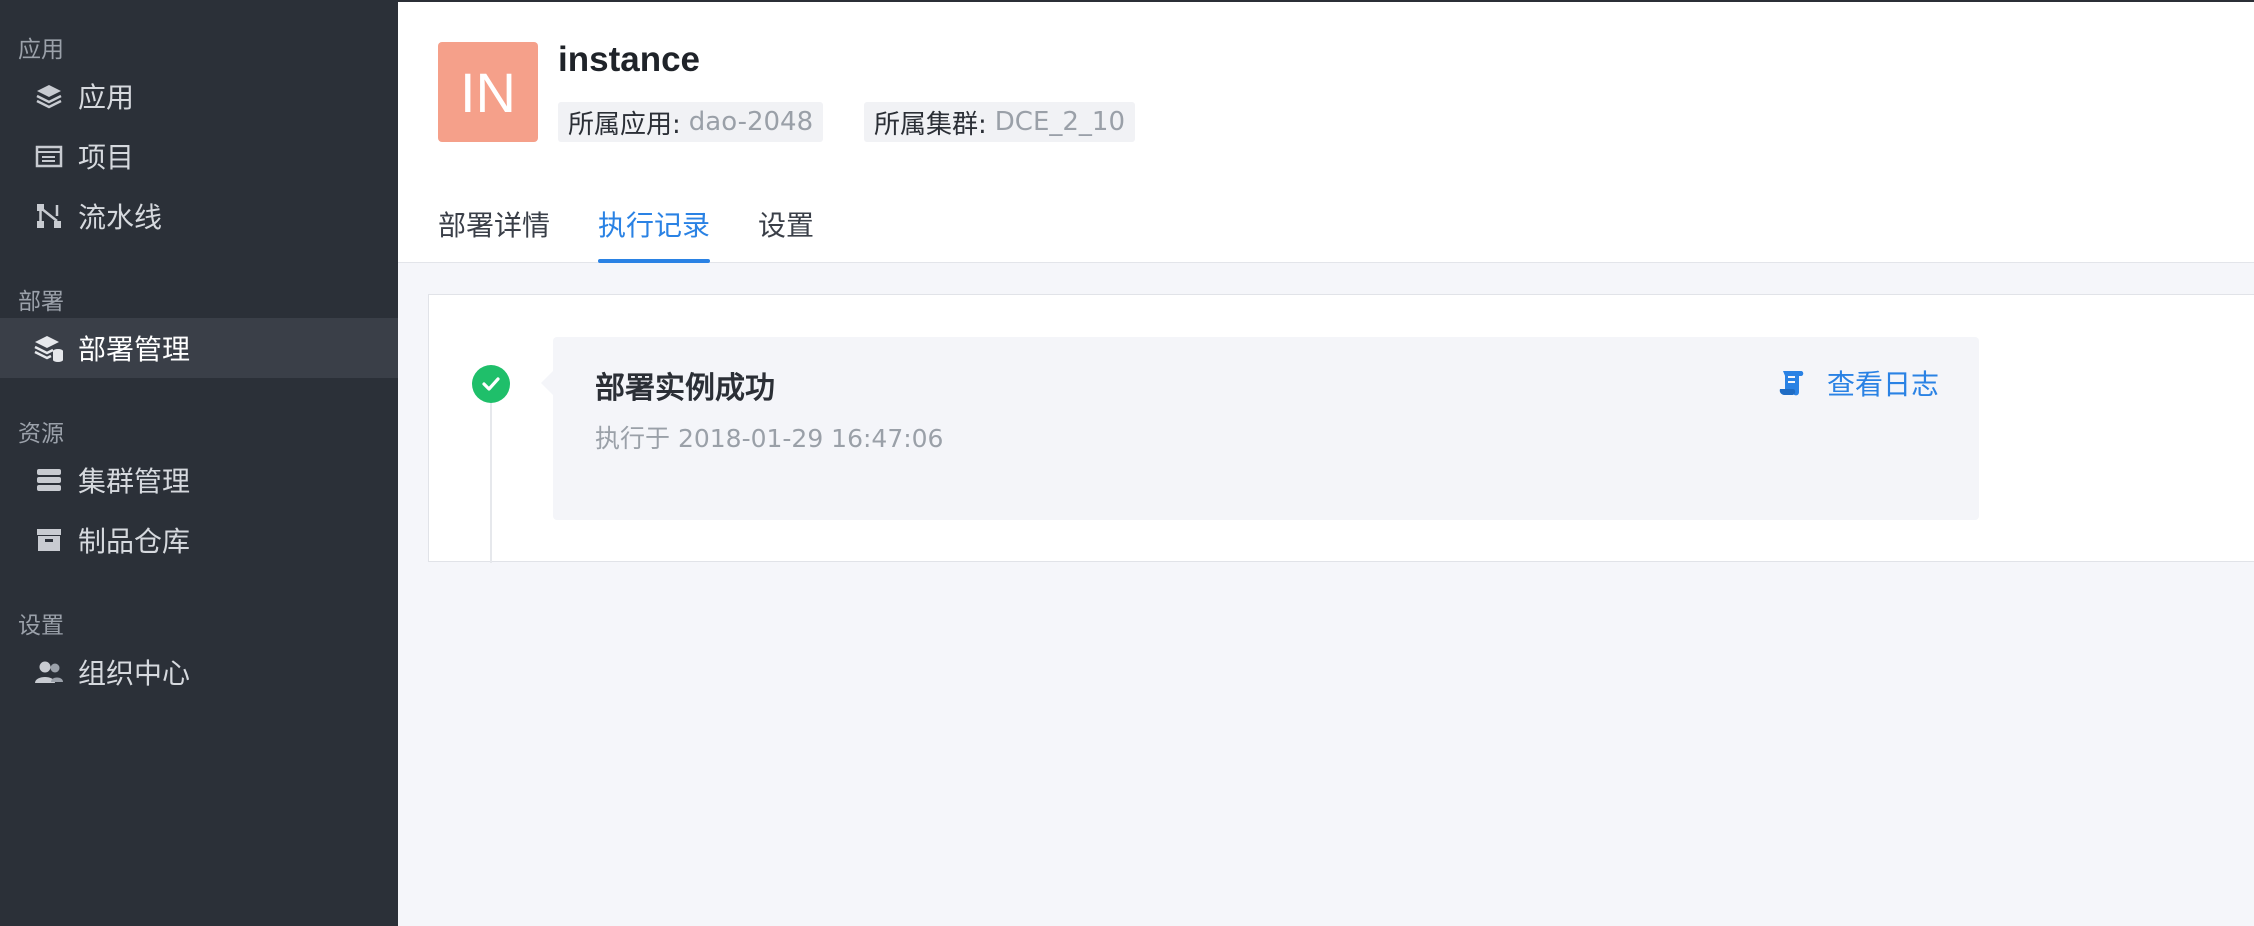 The width and height of the screenshot is (2254, 926). I want to click on scroll-log-icon, so click(1792, 383).